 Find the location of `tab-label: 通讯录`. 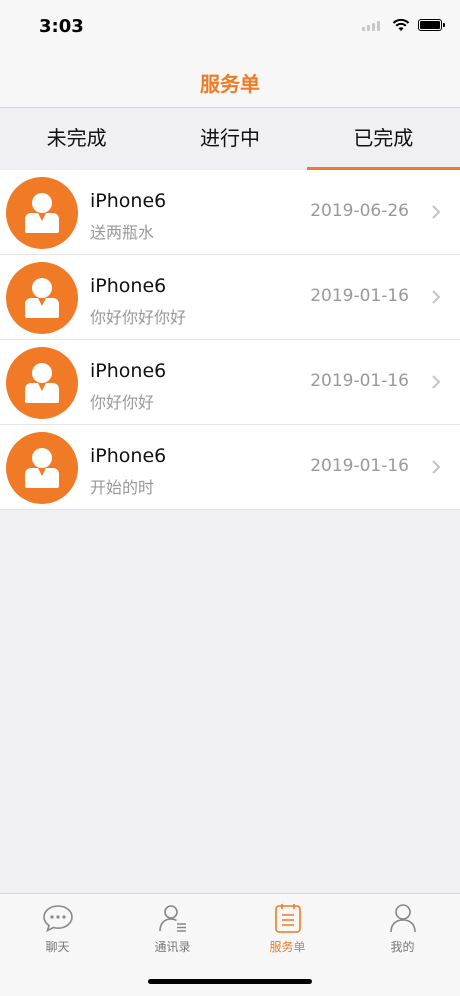

tab-label: 通讯录 is located at coordinates (172, 947).